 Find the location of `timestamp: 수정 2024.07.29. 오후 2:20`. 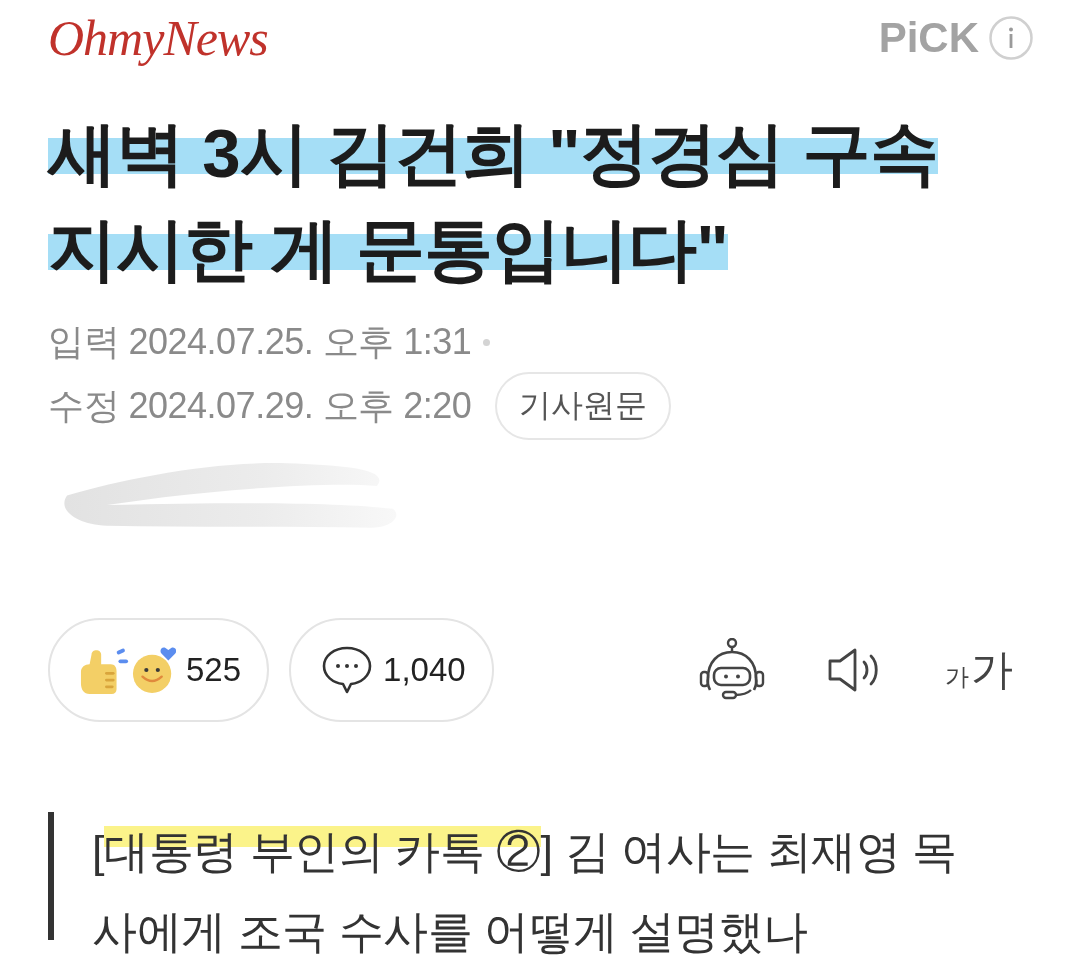

timestamp: 수정 2024.07.29. 오후 2:20 is located at coordinates (260, 405).